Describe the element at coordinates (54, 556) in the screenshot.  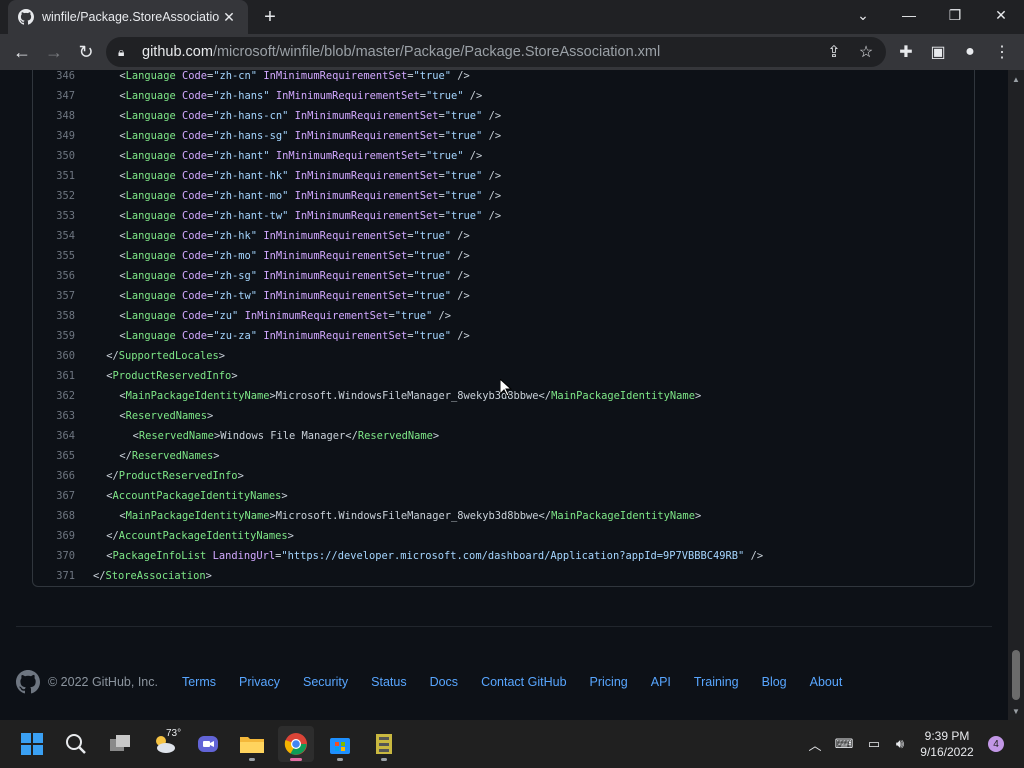
I see `line-number: 370` at that location.